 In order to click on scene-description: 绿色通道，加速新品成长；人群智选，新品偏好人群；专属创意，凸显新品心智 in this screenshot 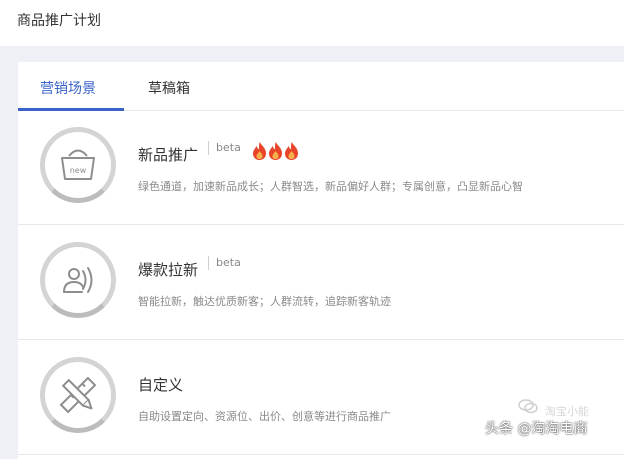, I will do `click(330, 186)`.